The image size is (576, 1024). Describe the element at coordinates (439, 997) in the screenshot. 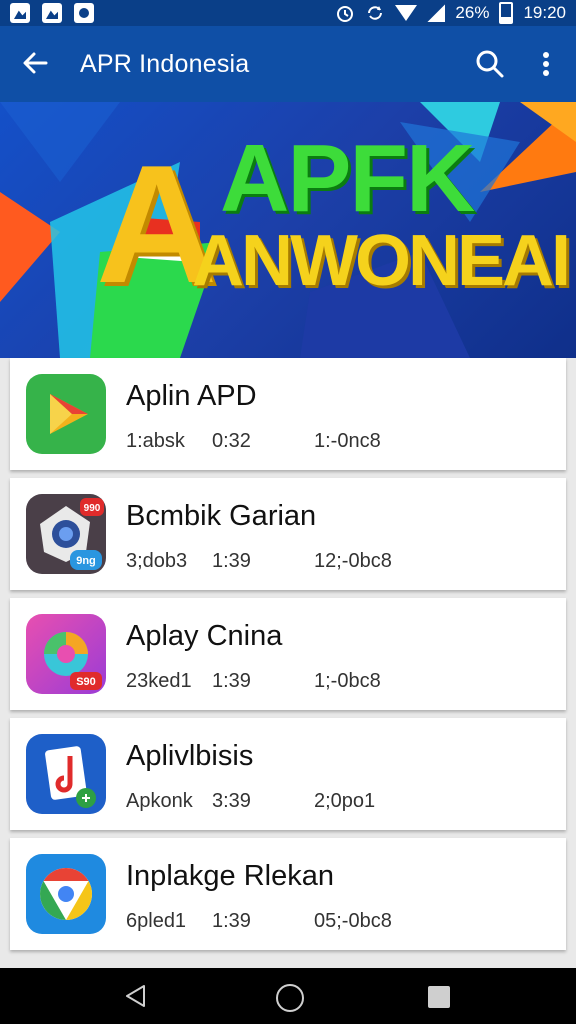

I see `nav-recents-icon` at that location.